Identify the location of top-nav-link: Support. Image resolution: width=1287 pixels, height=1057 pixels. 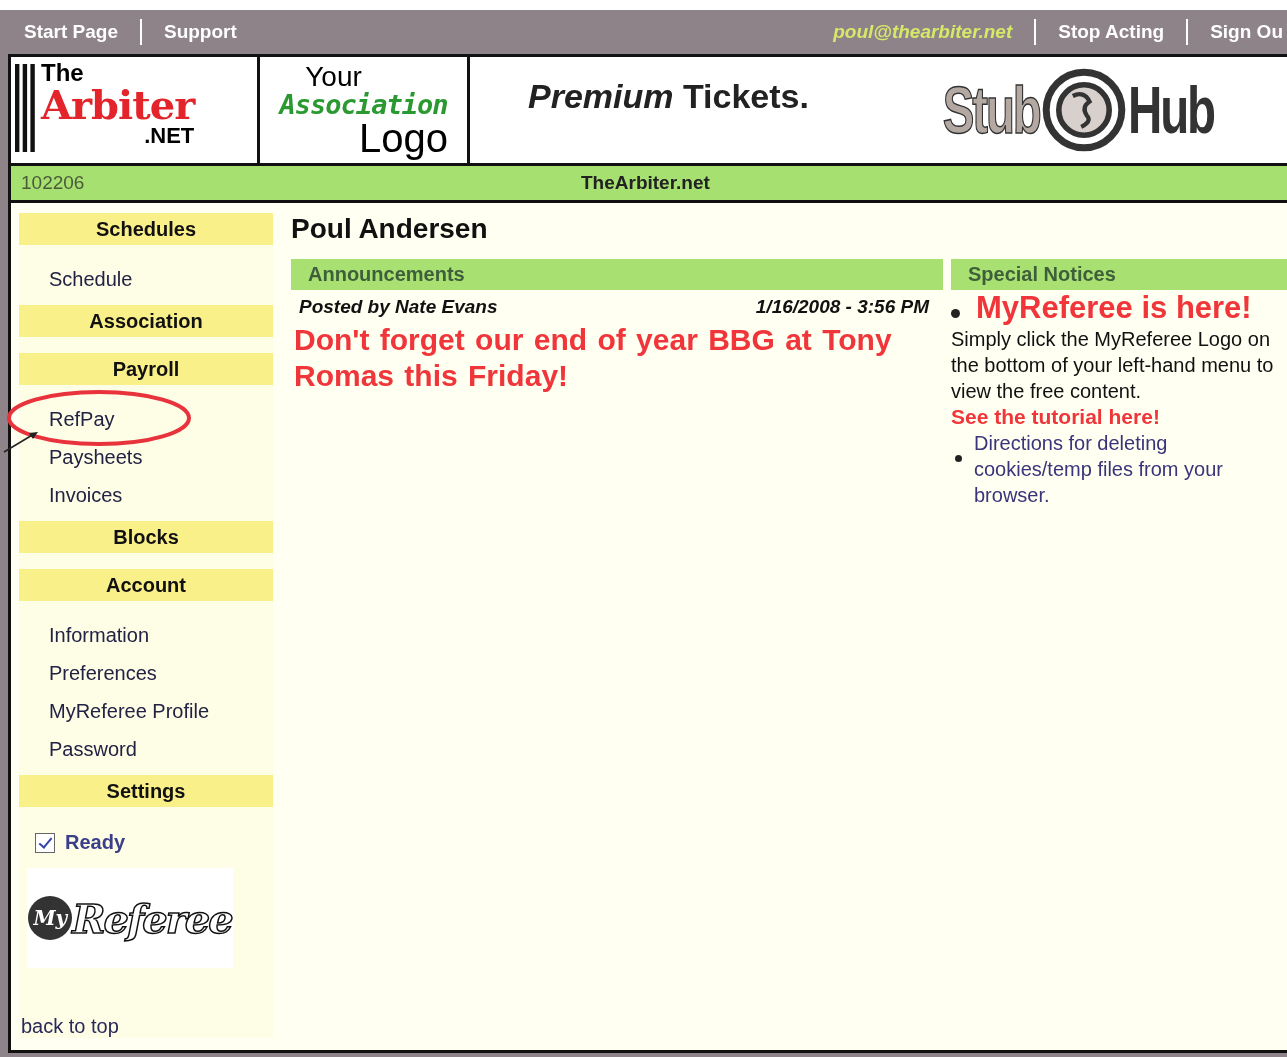
(200, 32).